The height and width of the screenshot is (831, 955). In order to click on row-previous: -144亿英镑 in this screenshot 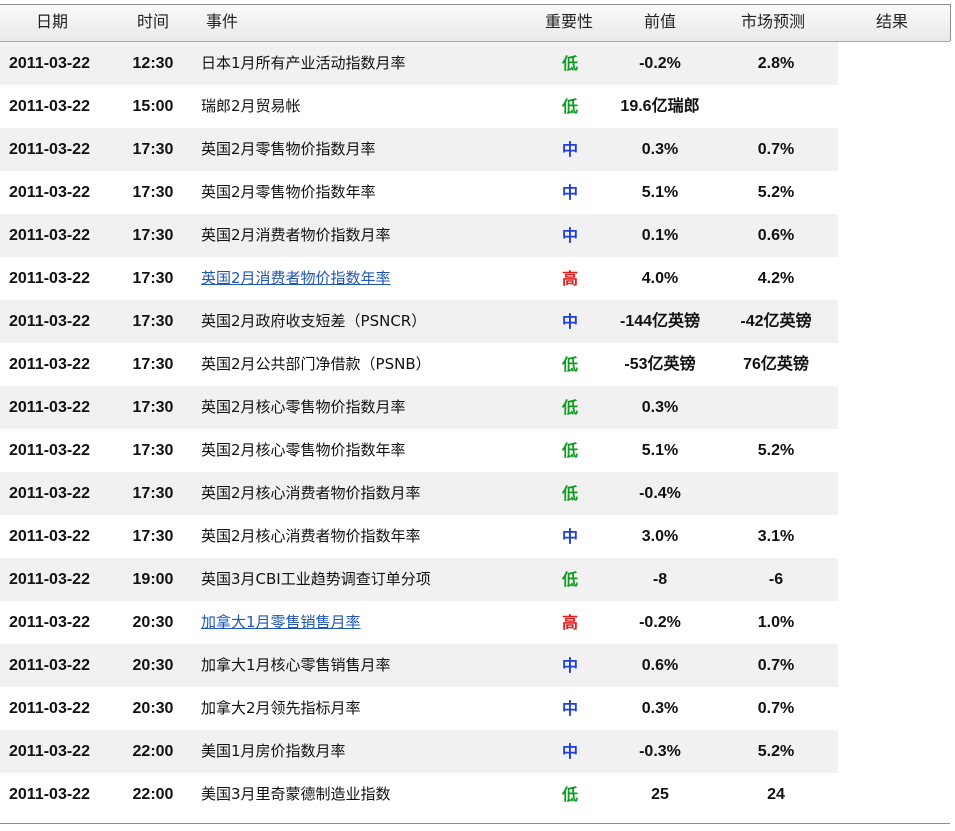, I will do `click(660, 321)`.